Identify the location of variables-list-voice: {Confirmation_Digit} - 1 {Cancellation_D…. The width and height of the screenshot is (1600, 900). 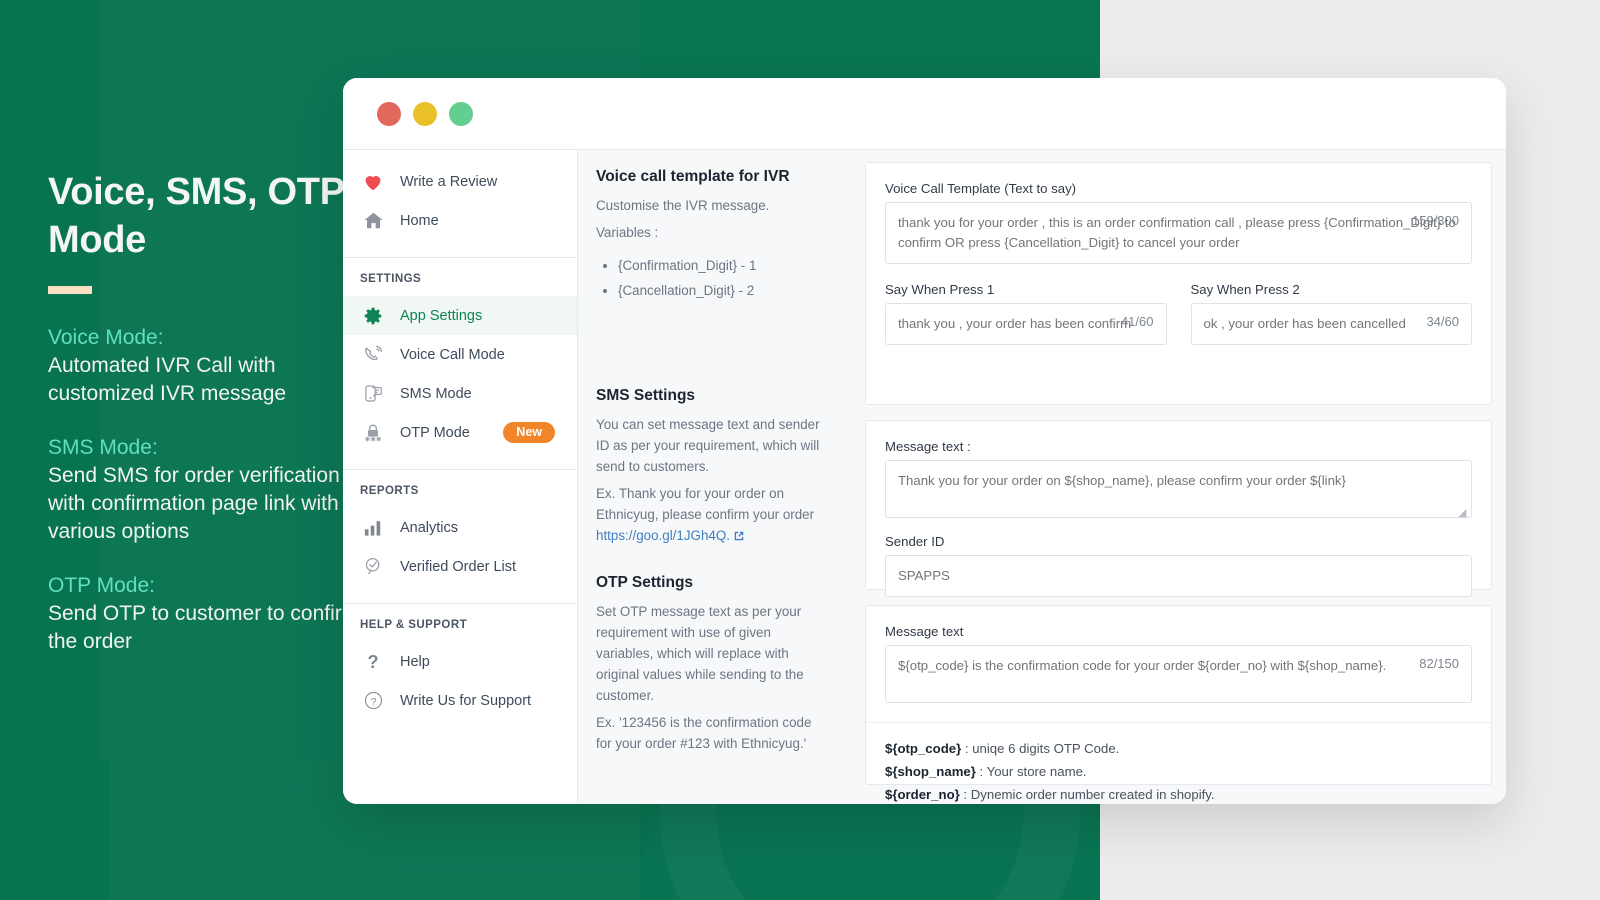
(723, 278).